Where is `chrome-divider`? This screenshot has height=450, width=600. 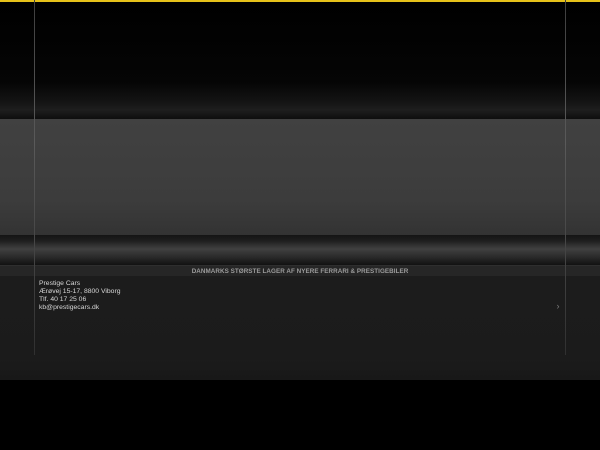
chrome-divider is located at coordinates (300, 250).